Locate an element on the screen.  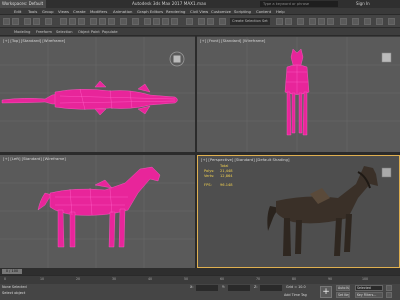
menu-content: Content is located at coordinates (263, 11).